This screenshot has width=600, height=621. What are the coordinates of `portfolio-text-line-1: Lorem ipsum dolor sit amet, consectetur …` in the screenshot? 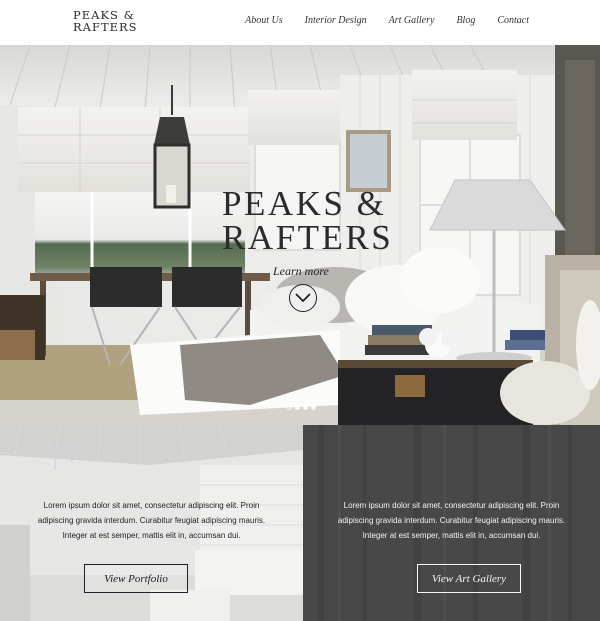 It's located at (151, 505).